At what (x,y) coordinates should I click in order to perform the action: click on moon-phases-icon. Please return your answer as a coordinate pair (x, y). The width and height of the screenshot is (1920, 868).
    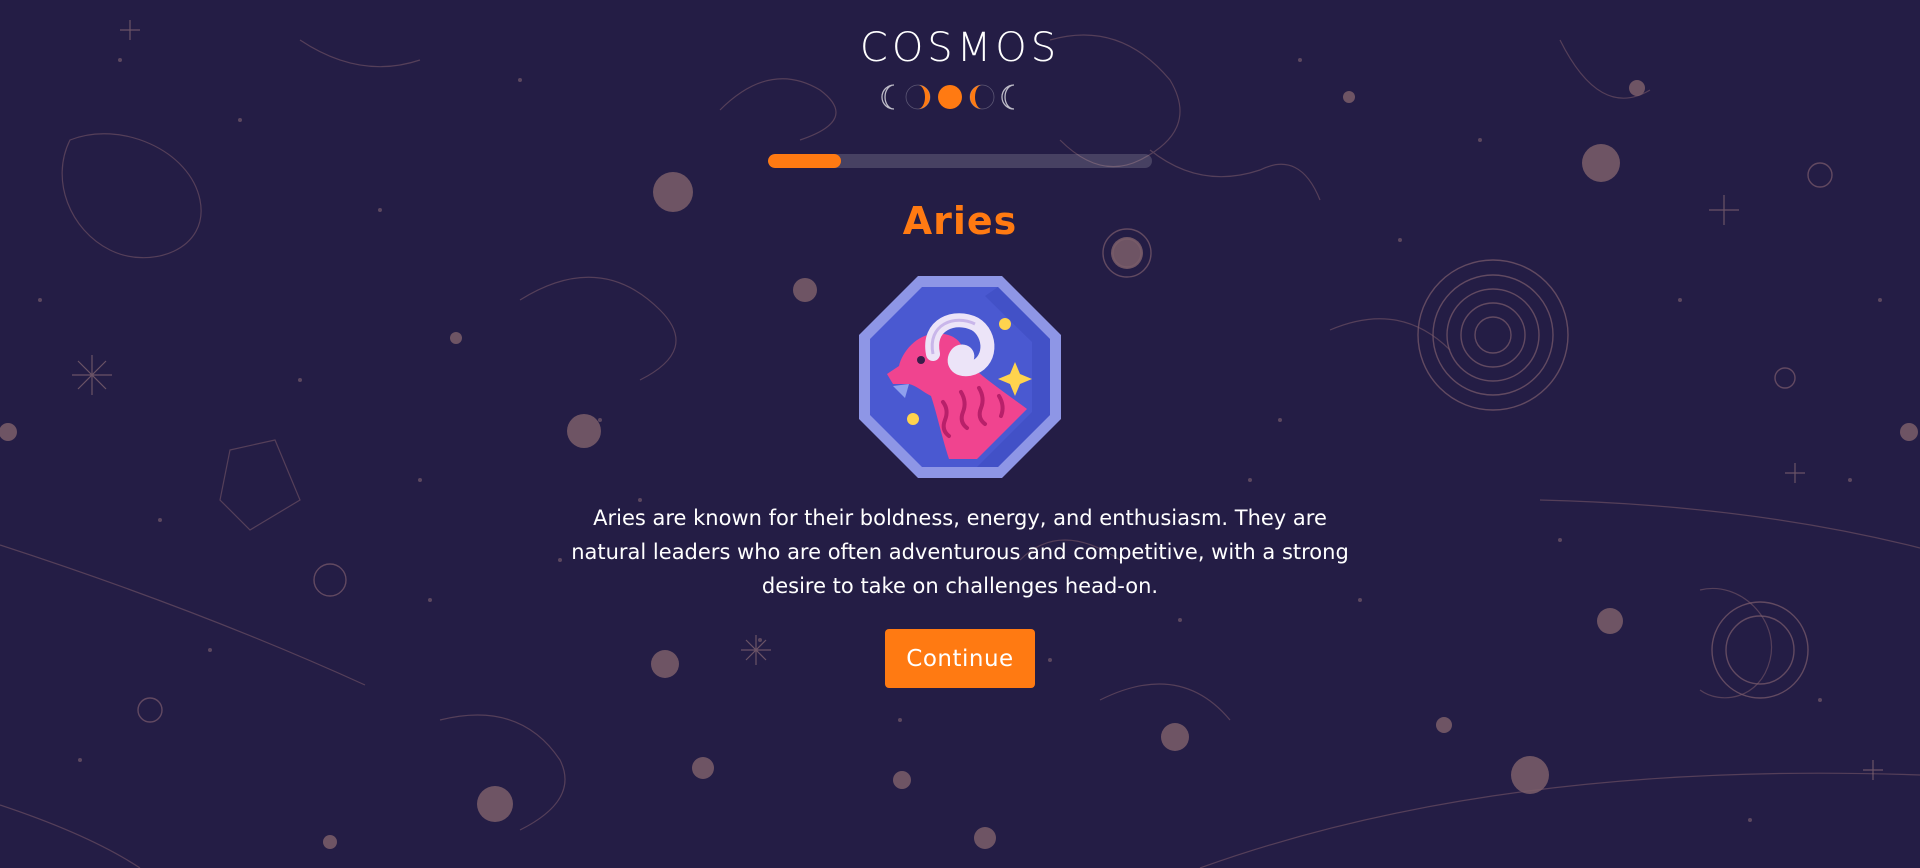
    Looking at the image, I should click on (948, 97).